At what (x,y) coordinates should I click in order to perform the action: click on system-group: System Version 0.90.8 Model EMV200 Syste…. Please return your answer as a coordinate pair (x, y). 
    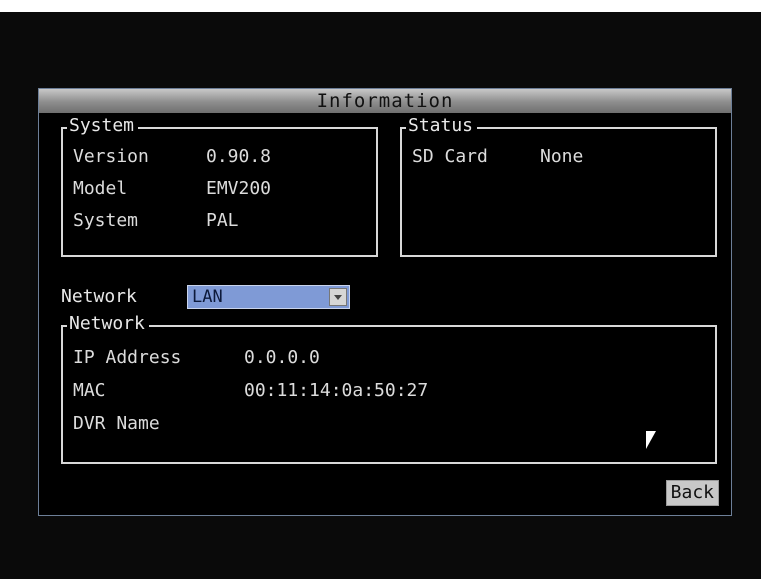
    Looking at the image, I should click on (219, 186).